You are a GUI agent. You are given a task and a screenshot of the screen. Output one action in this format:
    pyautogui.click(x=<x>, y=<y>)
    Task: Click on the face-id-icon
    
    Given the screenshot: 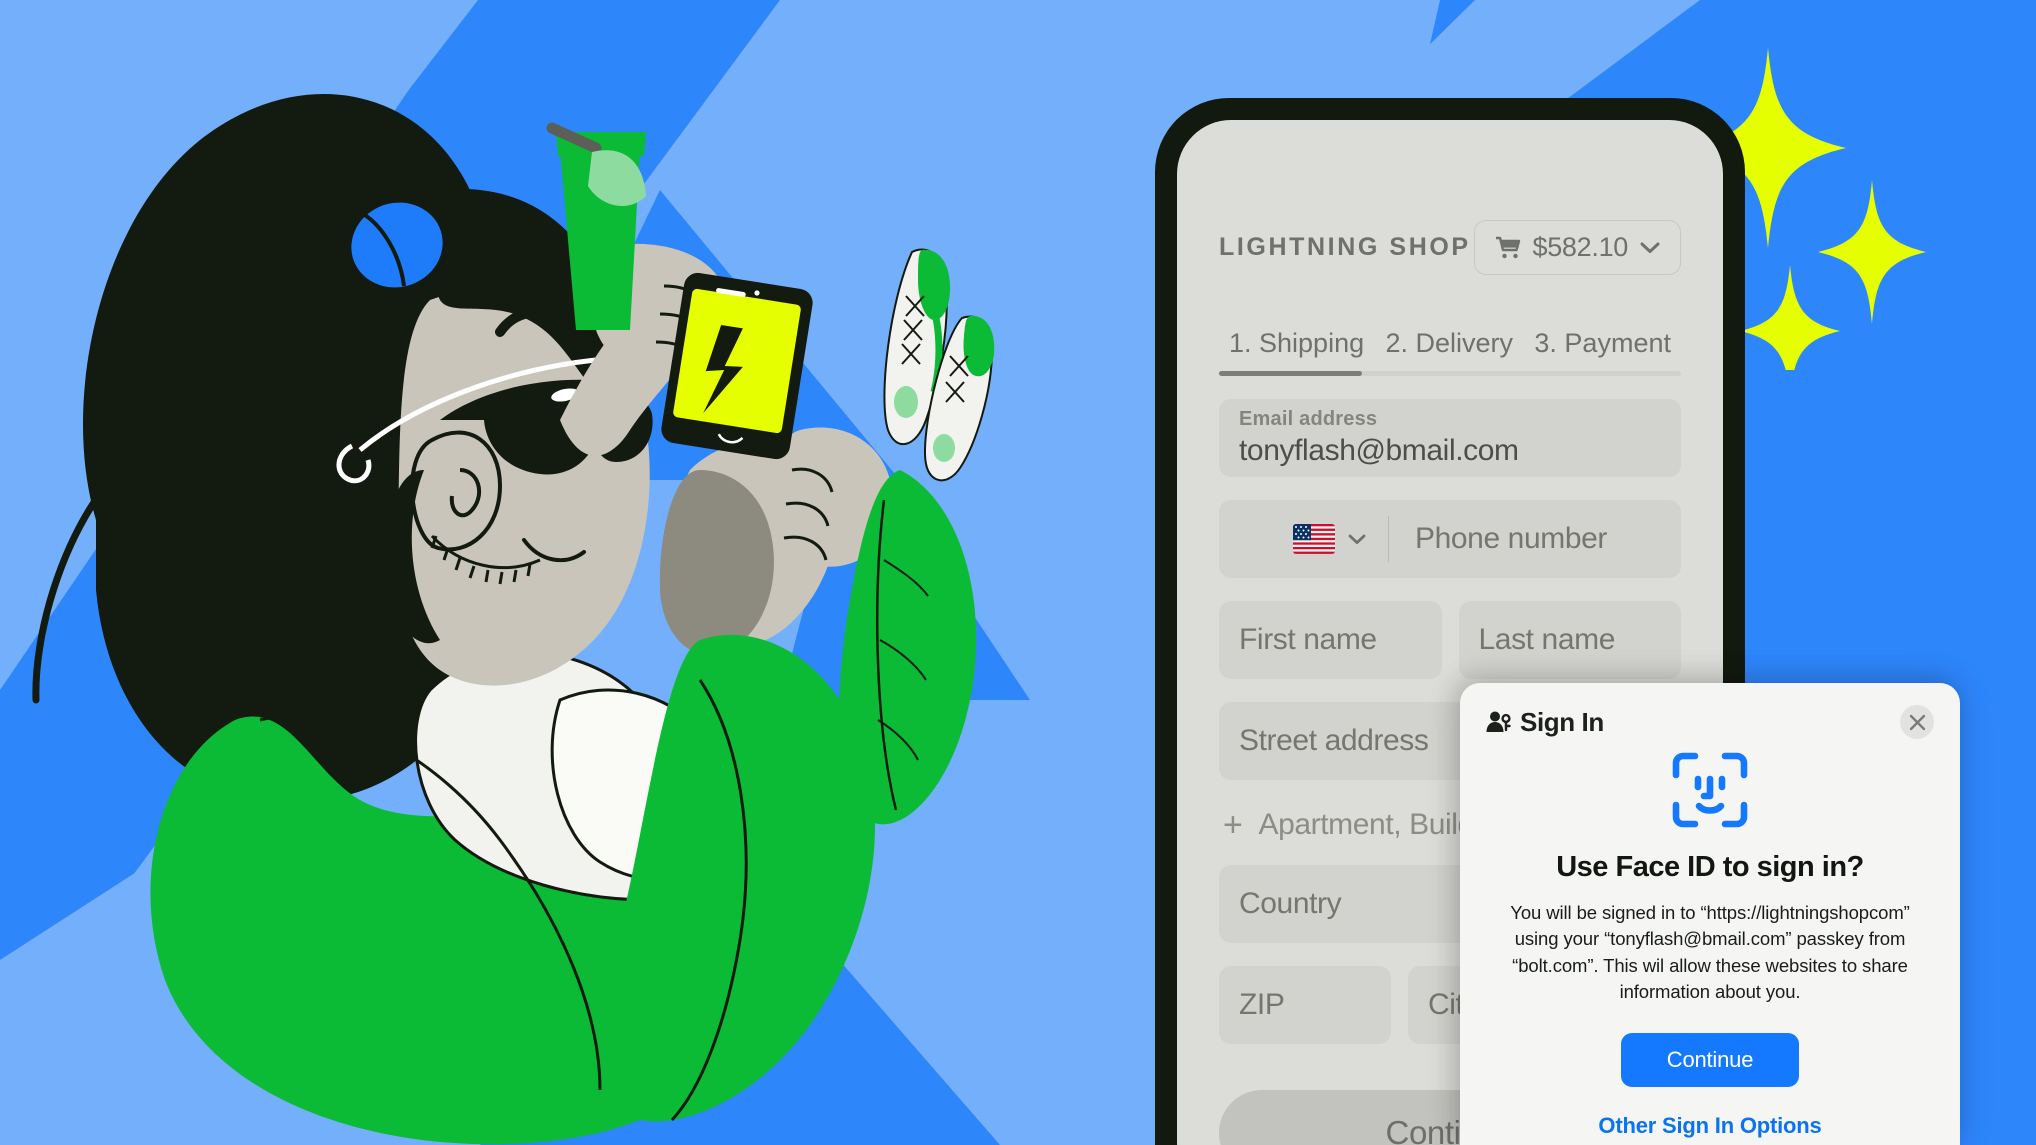 What is the action you would take?
    pyautogui.click(x=1710, y=790)
    